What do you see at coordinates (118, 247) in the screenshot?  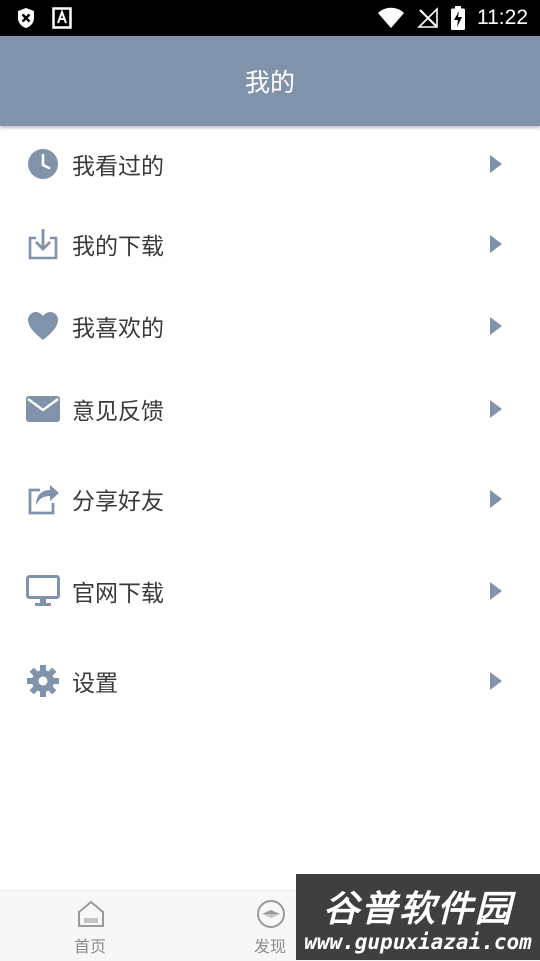 I see `menu-item-label: 我的下载` at bounding box center [118, 247].